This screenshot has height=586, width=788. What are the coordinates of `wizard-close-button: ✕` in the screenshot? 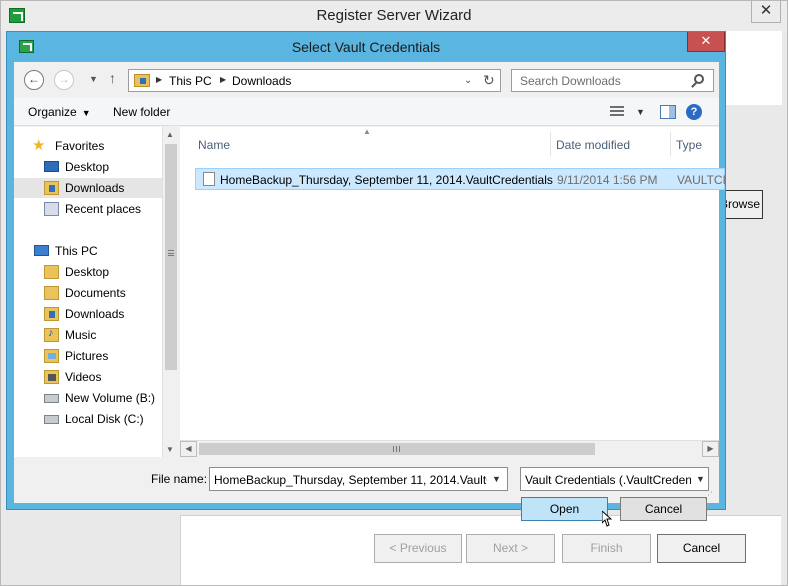 It's located at (766, 12).